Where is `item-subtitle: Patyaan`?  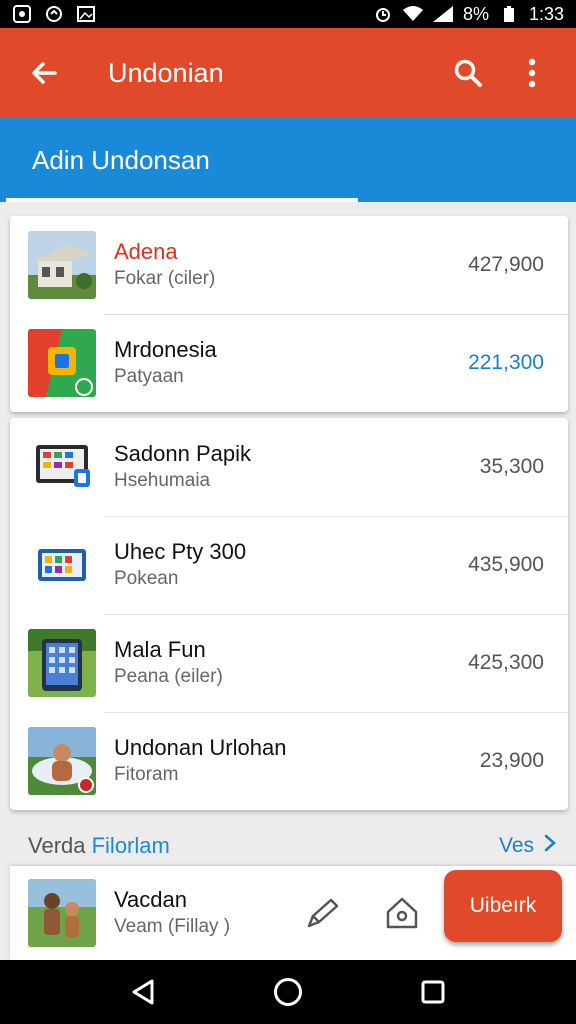 item-subtitle: Patyaan is located at coordinates (149, 376).